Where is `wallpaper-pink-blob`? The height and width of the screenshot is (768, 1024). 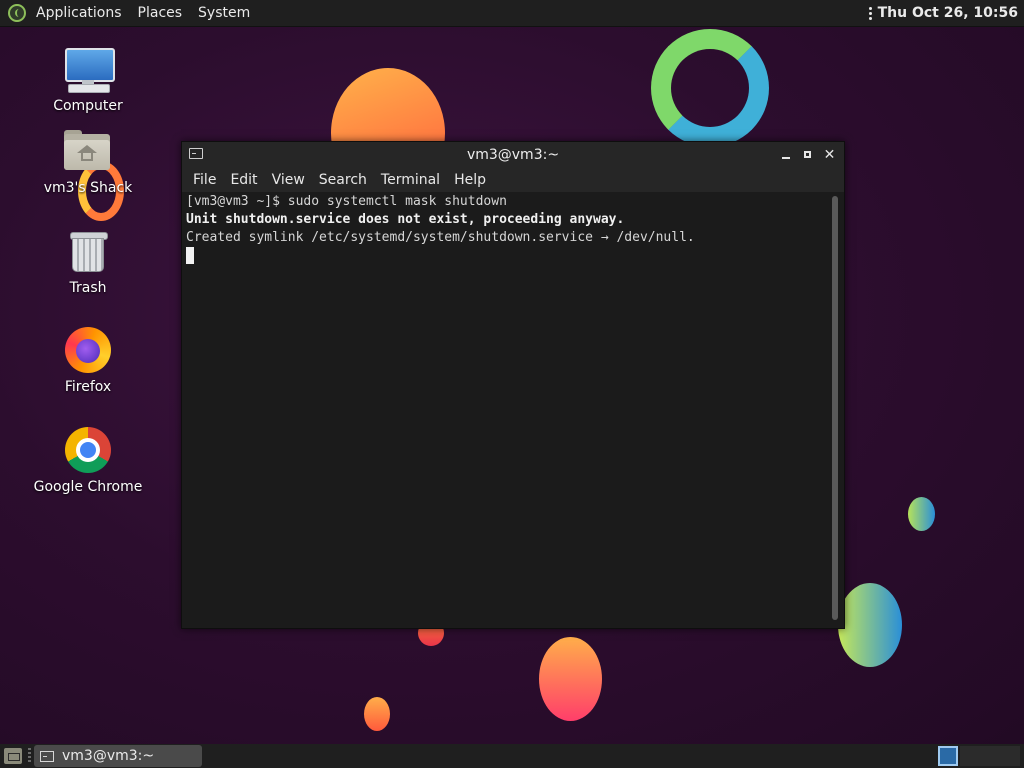
wallpaper-pink-blob is located at coordinates (570, 679).